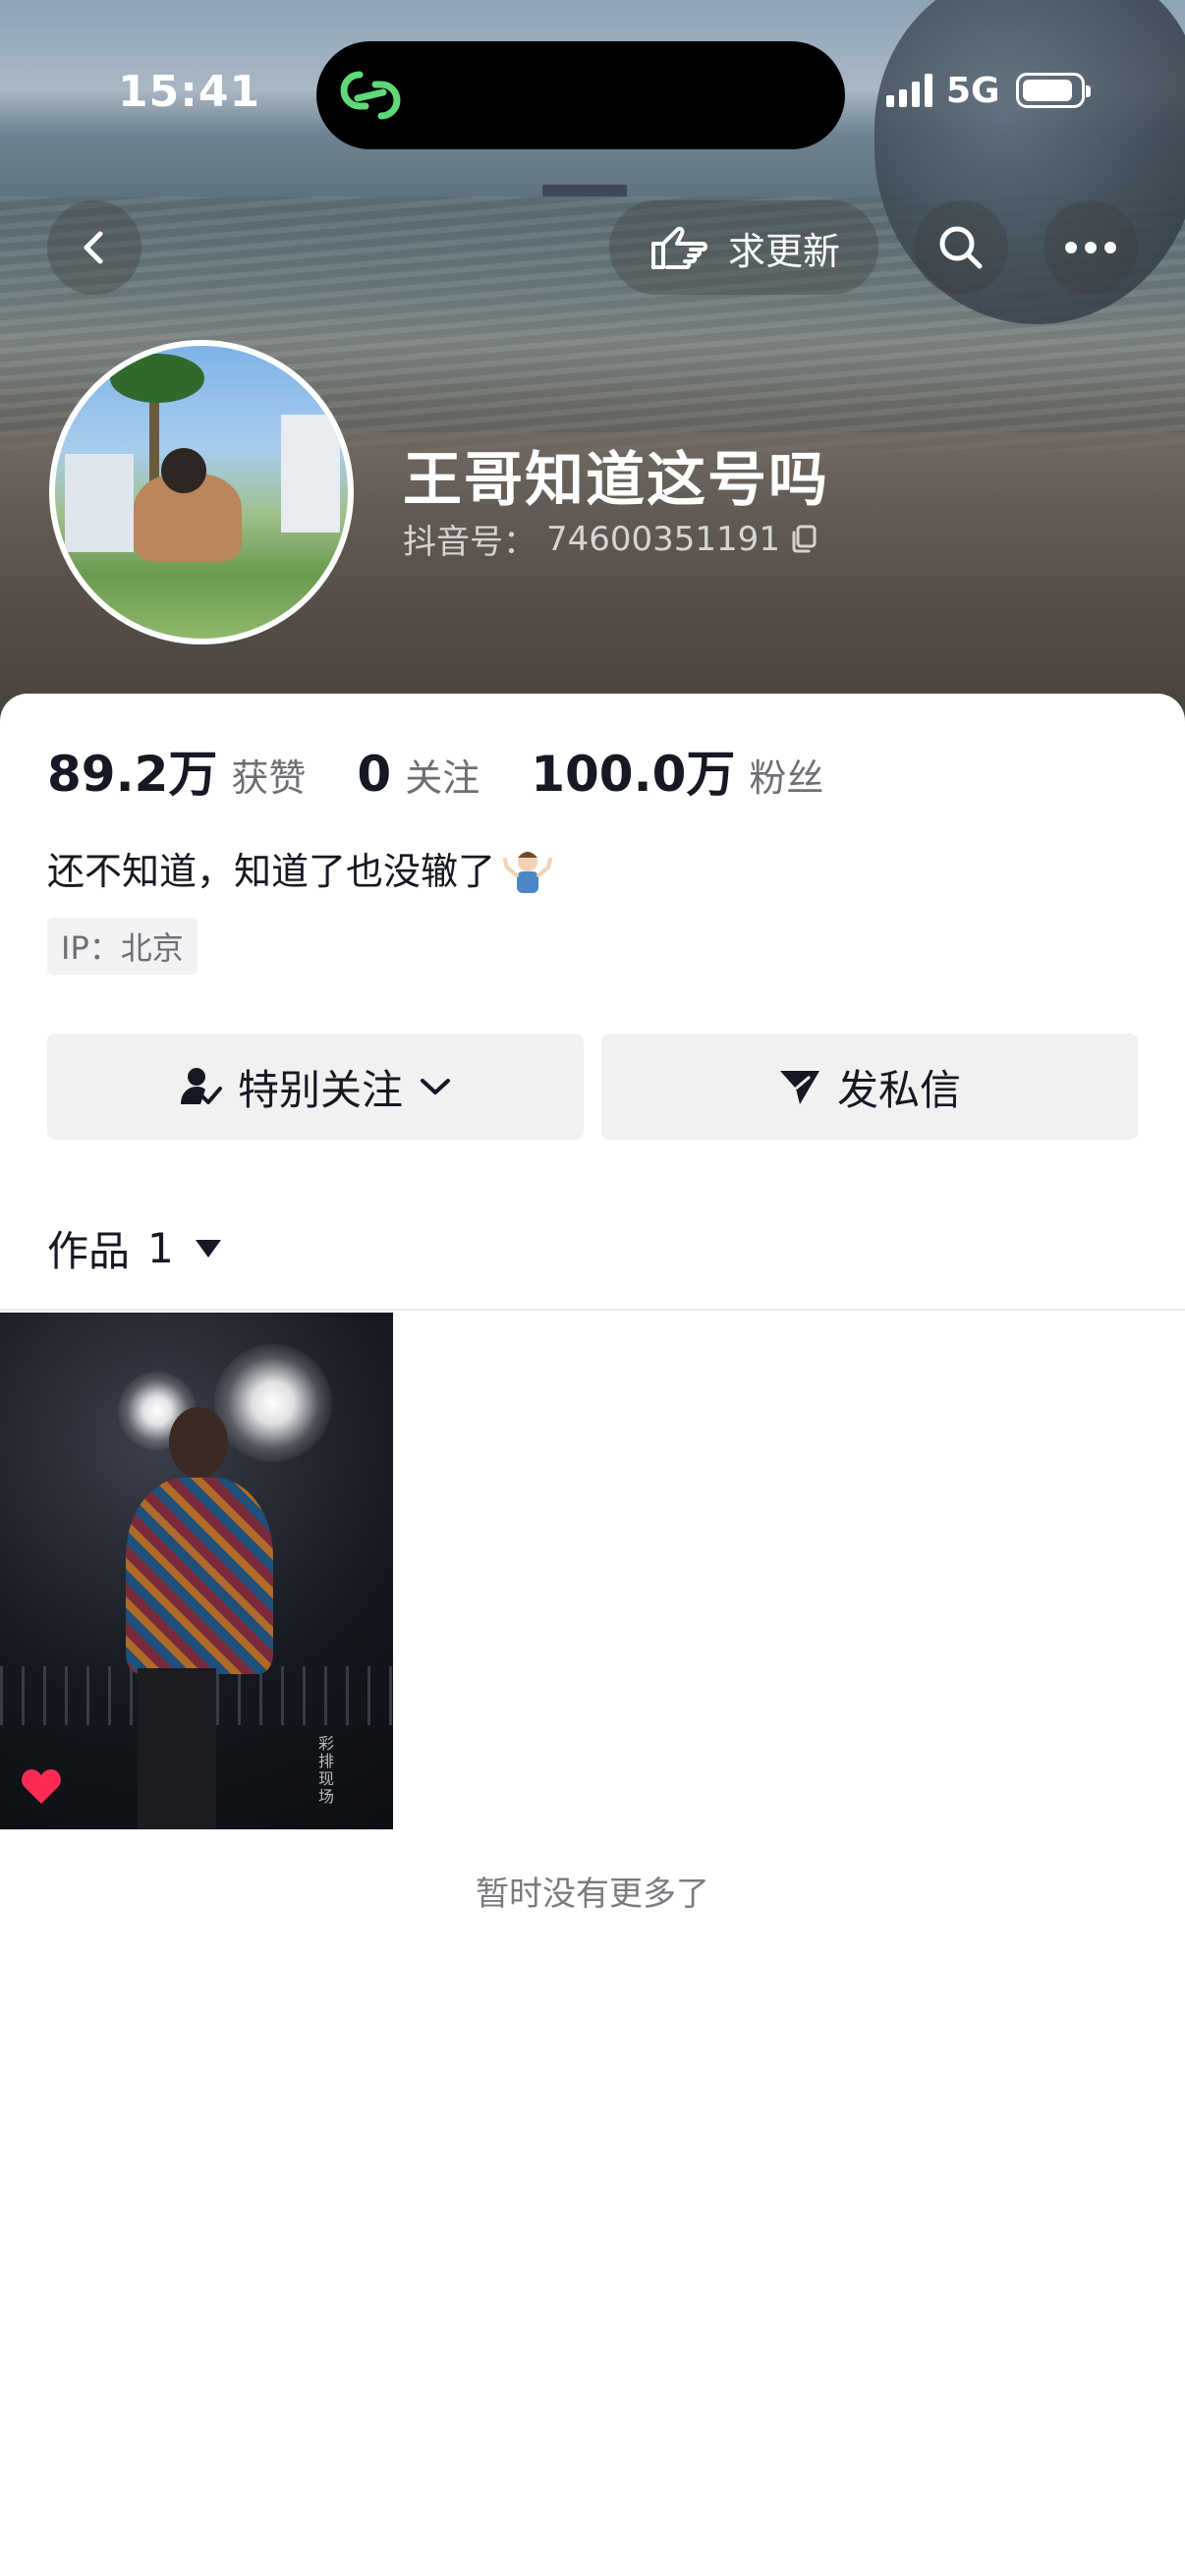  I want to click on send-message-label: 发私信, so click(899, 1089).